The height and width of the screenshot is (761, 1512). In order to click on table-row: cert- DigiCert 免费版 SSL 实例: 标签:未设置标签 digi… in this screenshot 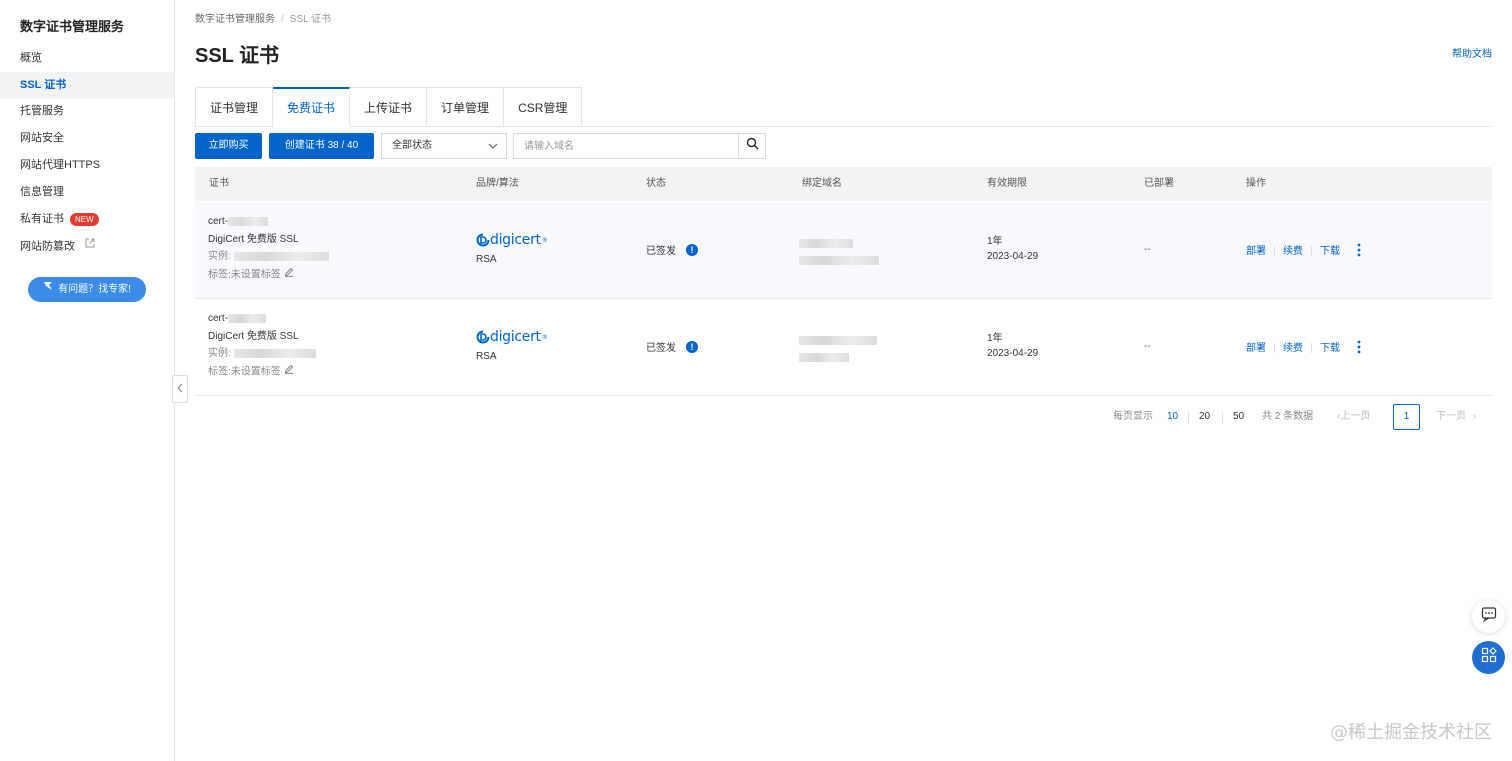, I will do `click(843, 250)`.